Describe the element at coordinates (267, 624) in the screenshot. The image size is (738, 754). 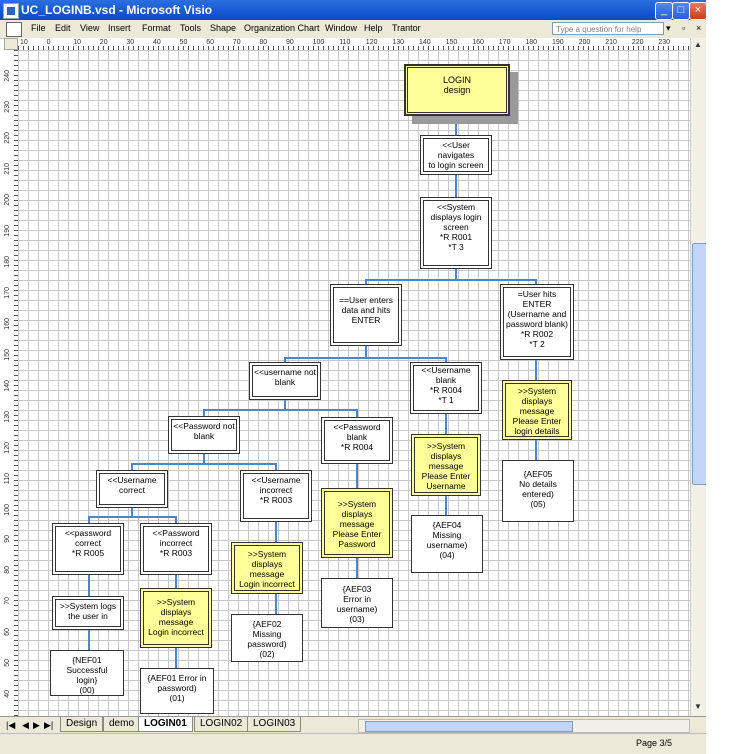
I see `shape-text: {AEF02` at that location.